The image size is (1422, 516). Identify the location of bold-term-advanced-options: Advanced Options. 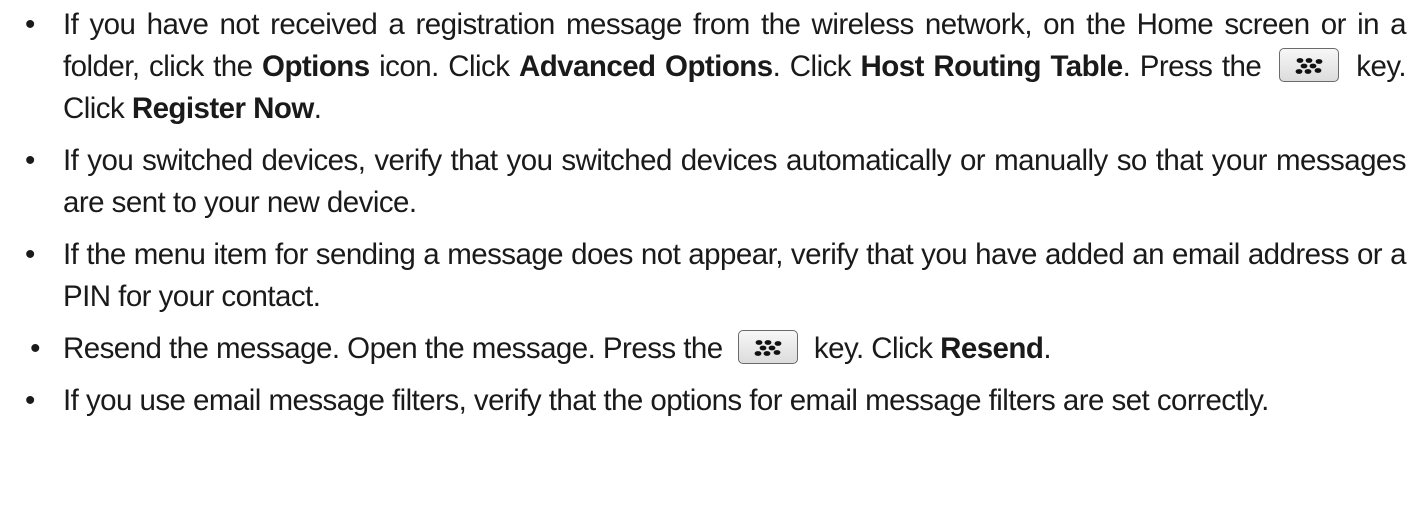
(645, 66).